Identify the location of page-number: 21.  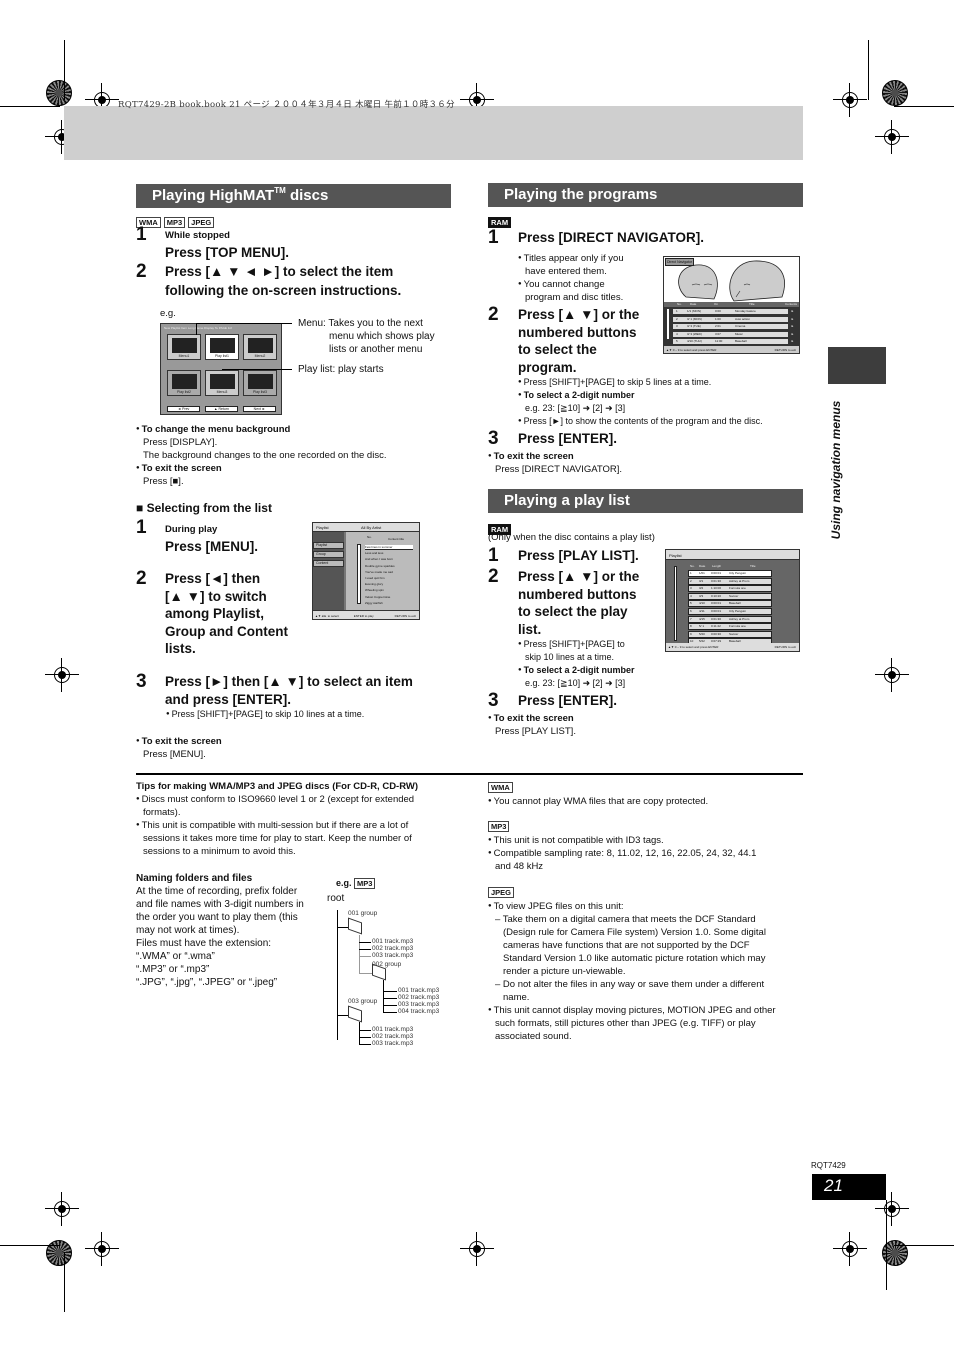
(849, 1187).